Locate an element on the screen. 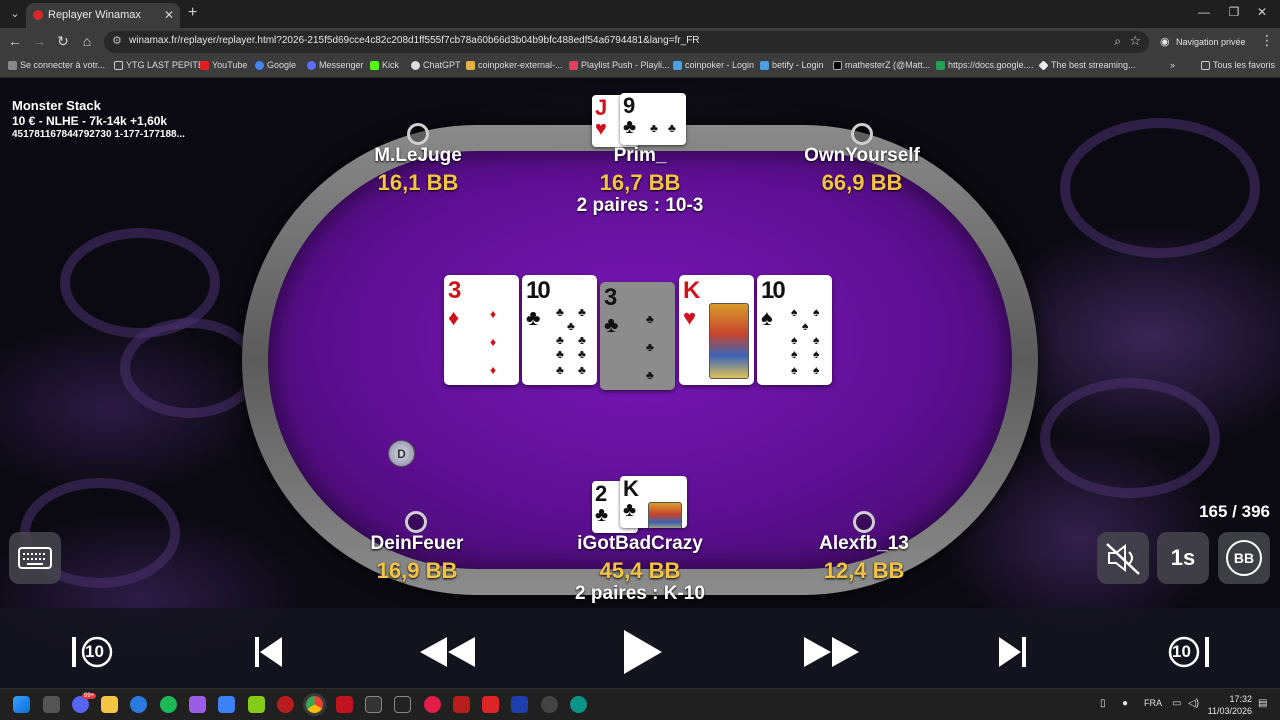 The image size is (1280, 720). hole-card: 9 ♣ ♣ ♣ is located at coordinates (653, 119).